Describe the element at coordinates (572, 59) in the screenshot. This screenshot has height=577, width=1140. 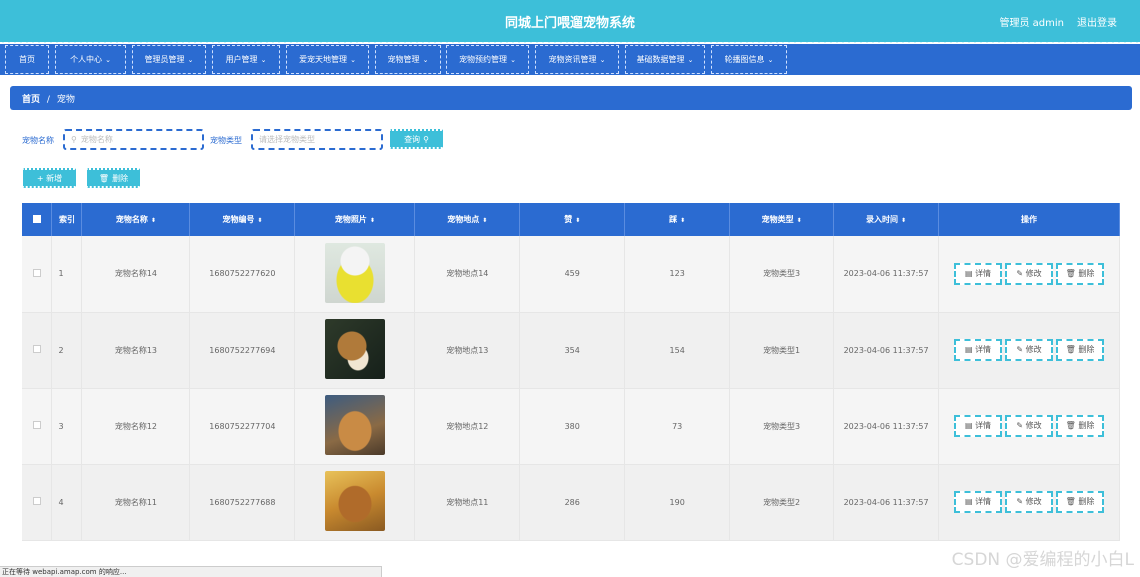
I see `nav-label: 宠物资讯管理` at that location.